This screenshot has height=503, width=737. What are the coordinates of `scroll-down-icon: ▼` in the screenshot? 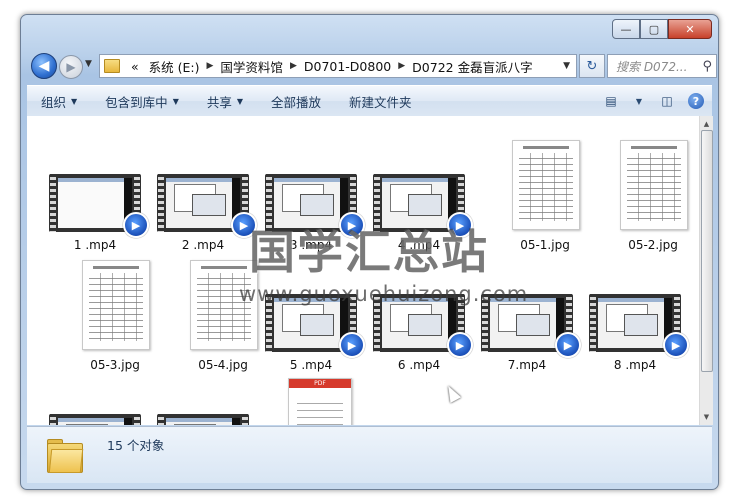 It's located at (706, 417).